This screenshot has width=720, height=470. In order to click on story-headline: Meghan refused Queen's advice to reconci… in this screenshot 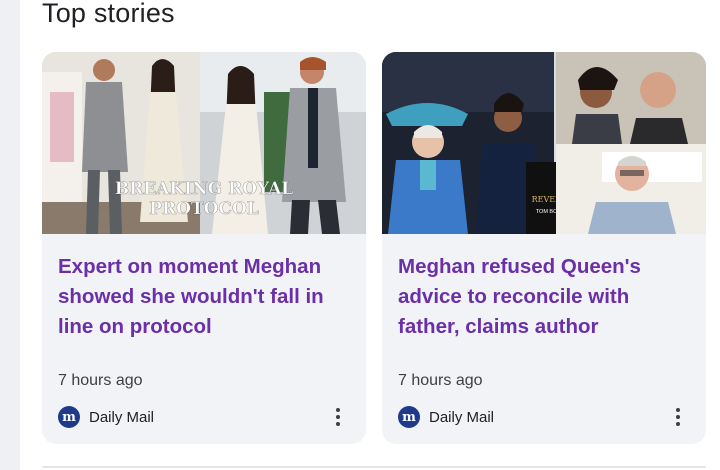, I will do `click(543, 297)`.